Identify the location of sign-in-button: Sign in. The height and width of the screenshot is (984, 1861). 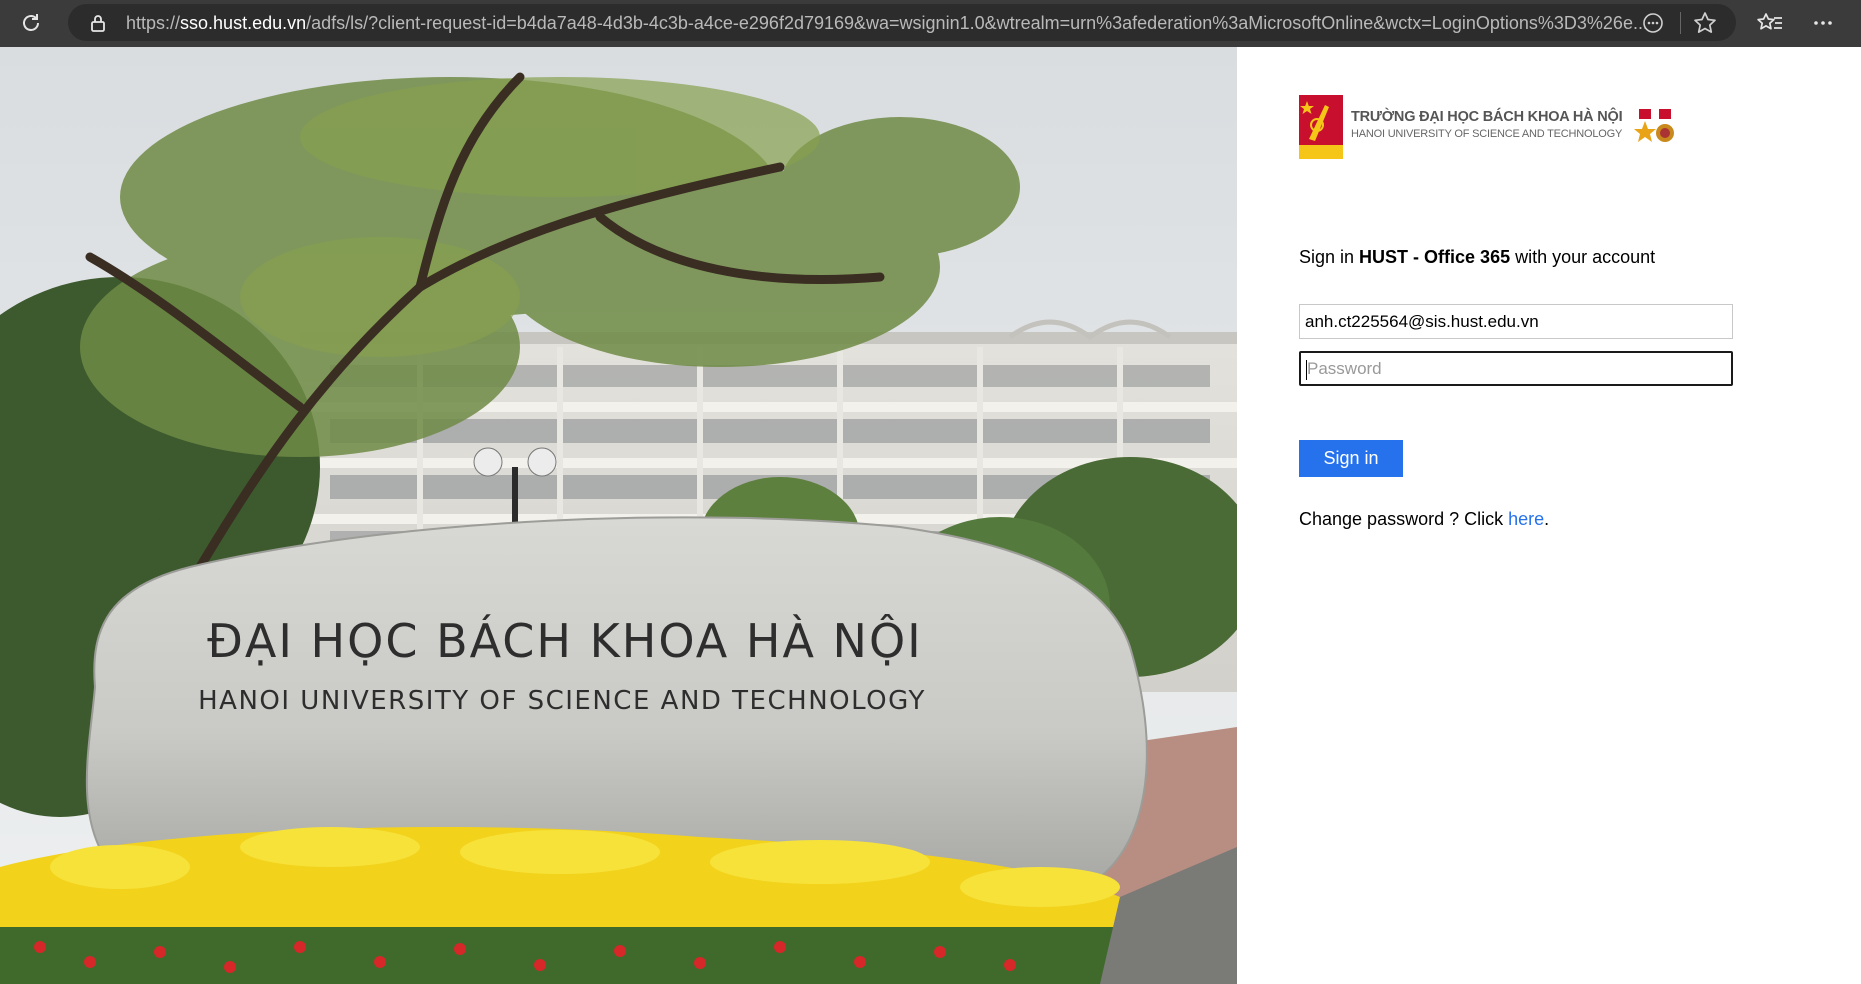
(1351, 458).